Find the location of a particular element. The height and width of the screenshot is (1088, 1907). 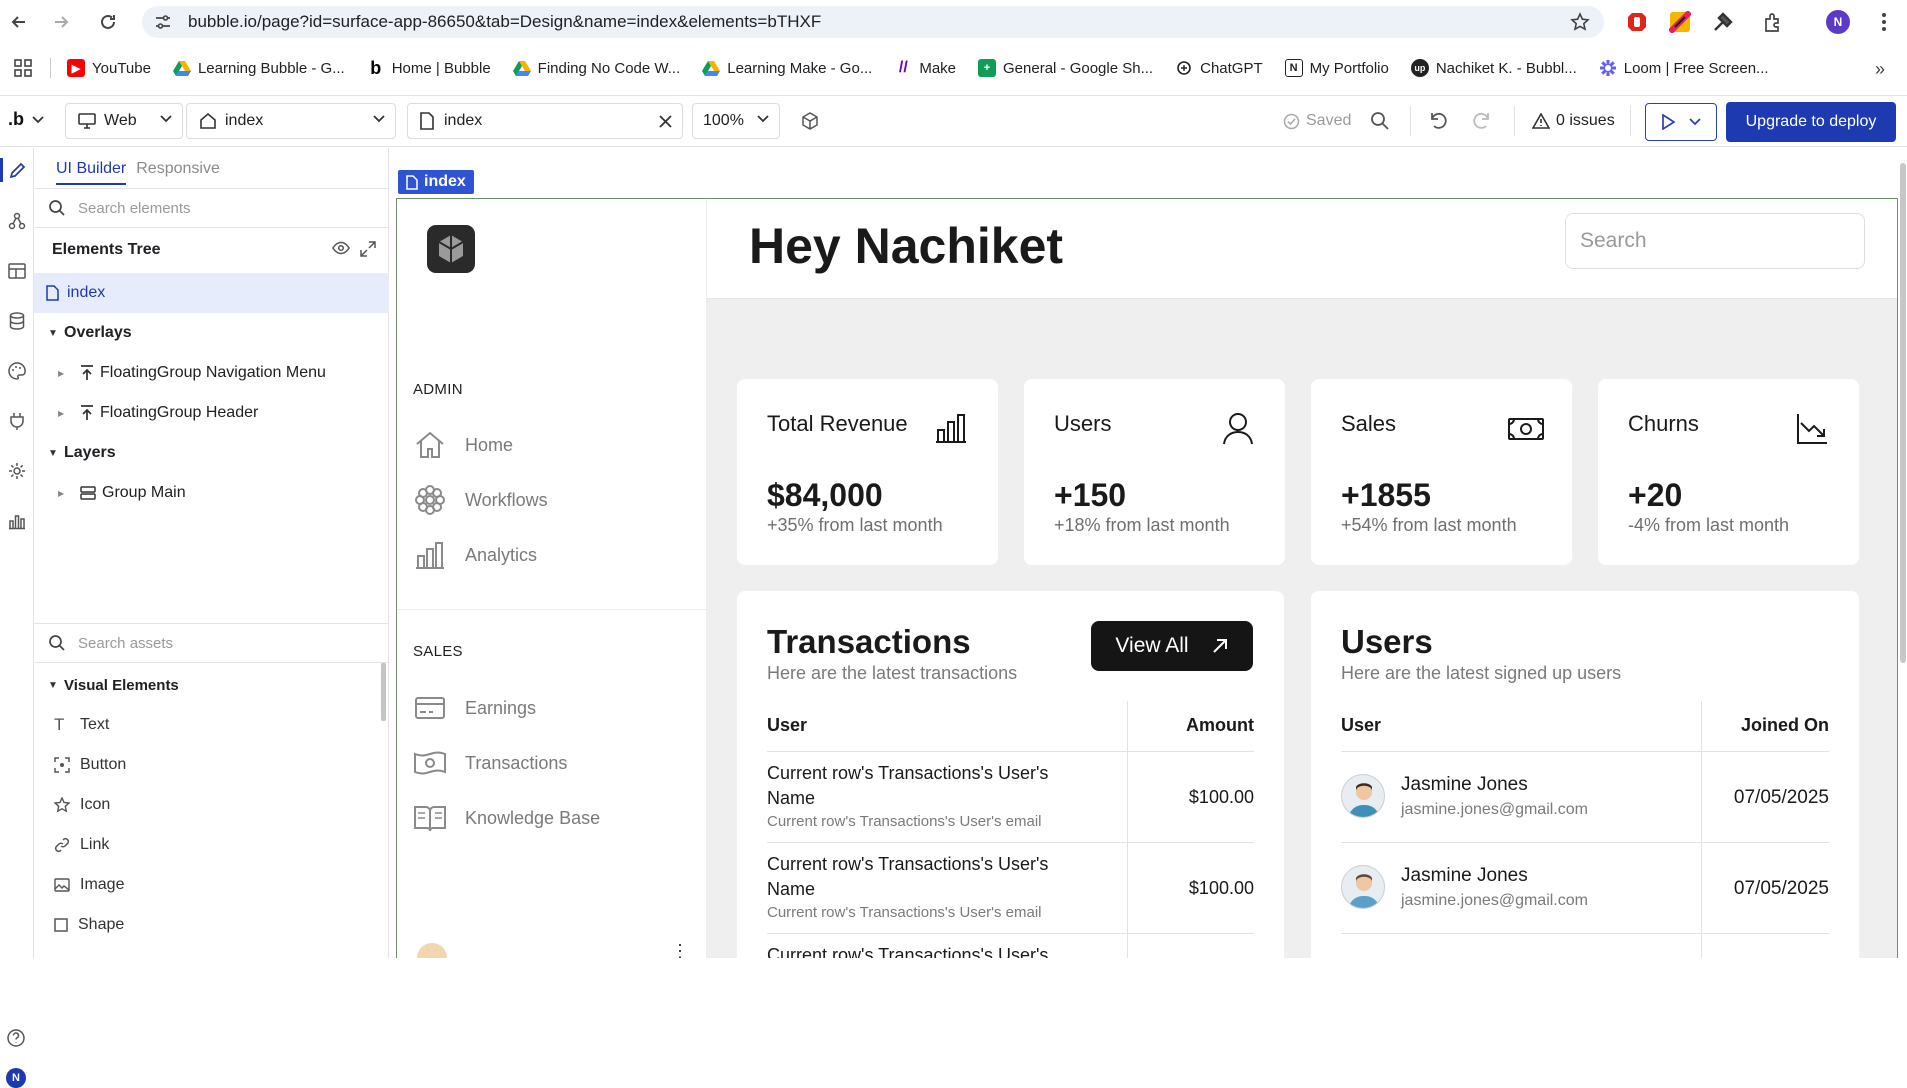

tree-item-index: index is located at coordinates (211, 293).